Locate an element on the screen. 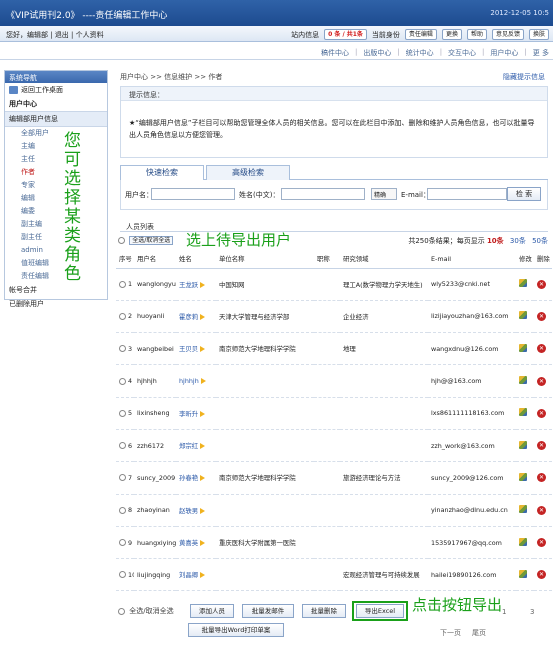  bulk-delete-button: 批量删除 is located at coordinates (324, 611).